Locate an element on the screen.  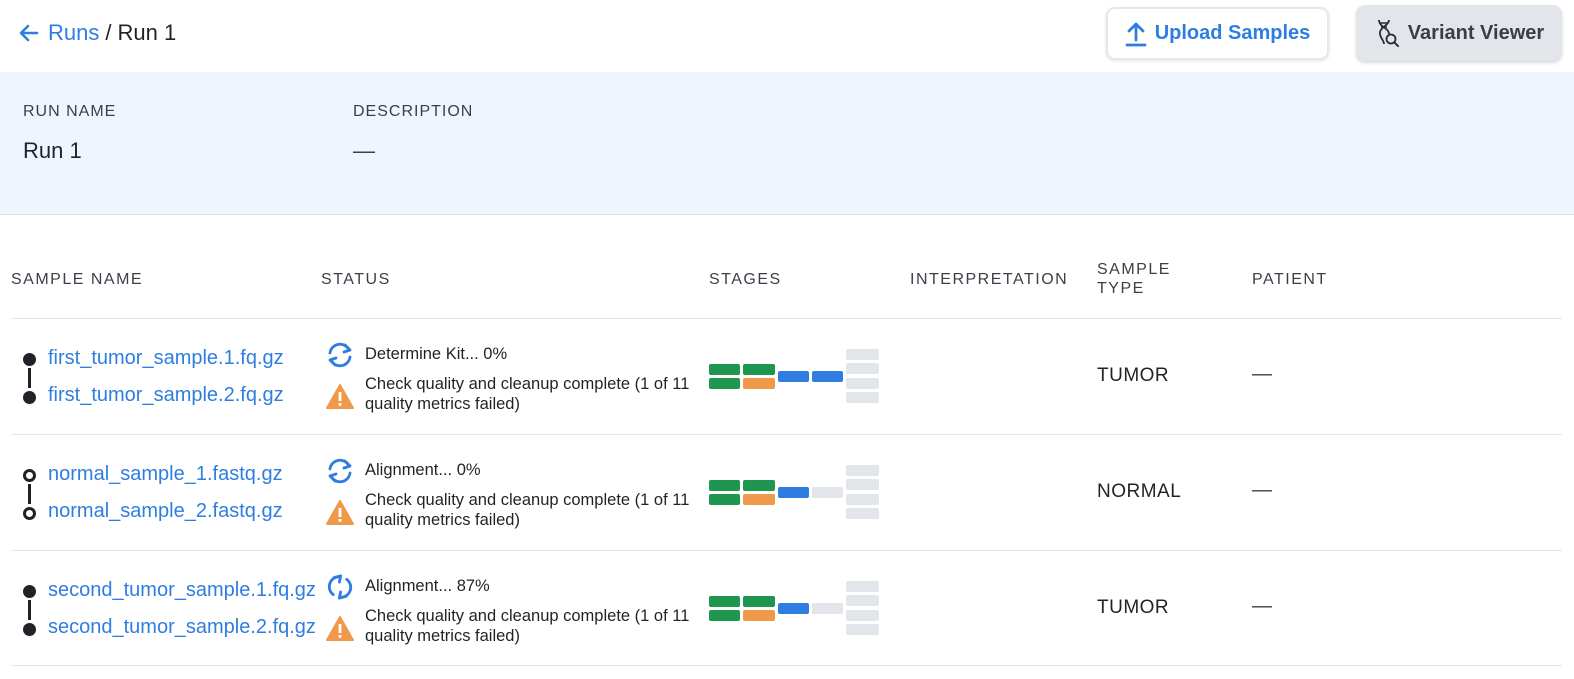
run-name-label: RUN NAME is located at coordinates (70, 111).